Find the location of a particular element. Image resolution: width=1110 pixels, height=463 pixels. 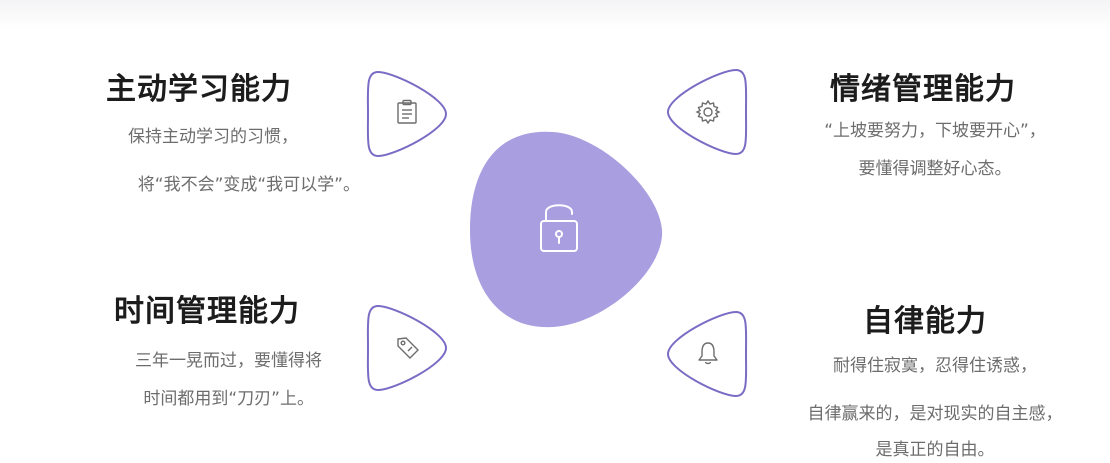

title-emotion-management: 情绪管理能力 is located at coordinates (923, 89).